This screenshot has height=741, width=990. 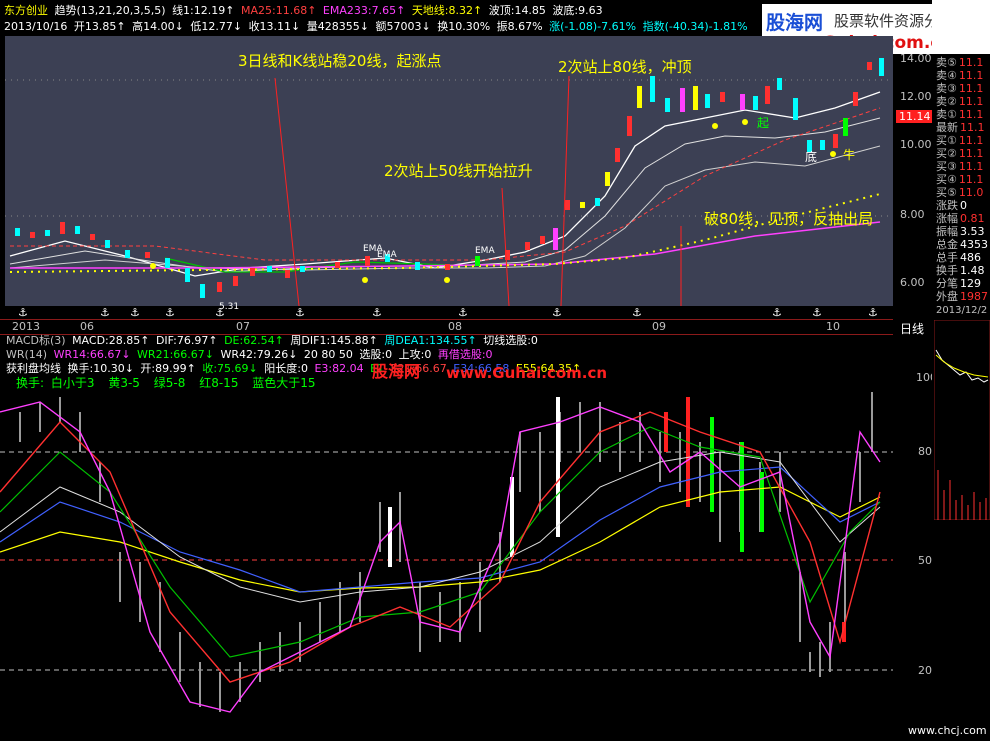 What do you see at coordinates (216, 26) in the screenshot?
I see `quote-item: 低12.77↓` at bounding box center [216, 26].